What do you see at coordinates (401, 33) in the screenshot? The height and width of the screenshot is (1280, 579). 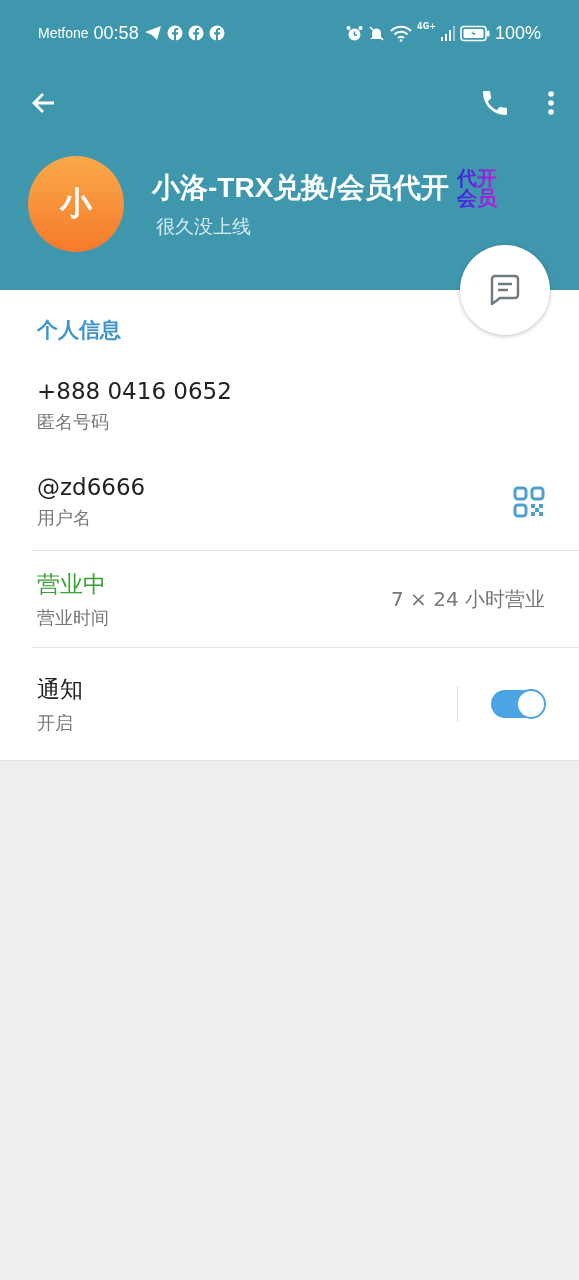 I see `wifi-icon` at bounding box center [401, 33].